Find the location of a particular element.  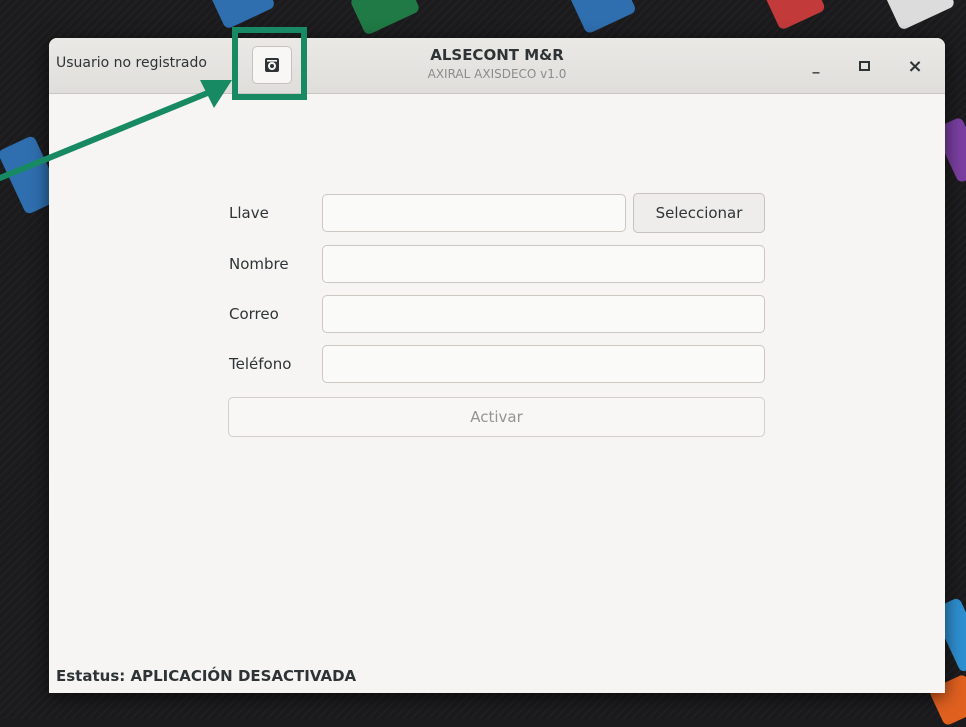

key-label: Llave is located at coordinates (249, 213).